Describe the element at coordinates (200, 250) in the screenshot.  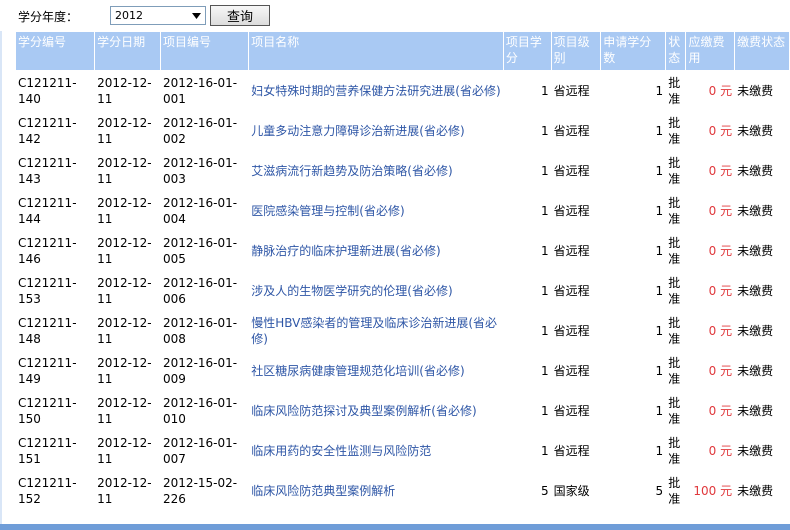
I see `cell-project-no: 2012-16-01-005` at that location.